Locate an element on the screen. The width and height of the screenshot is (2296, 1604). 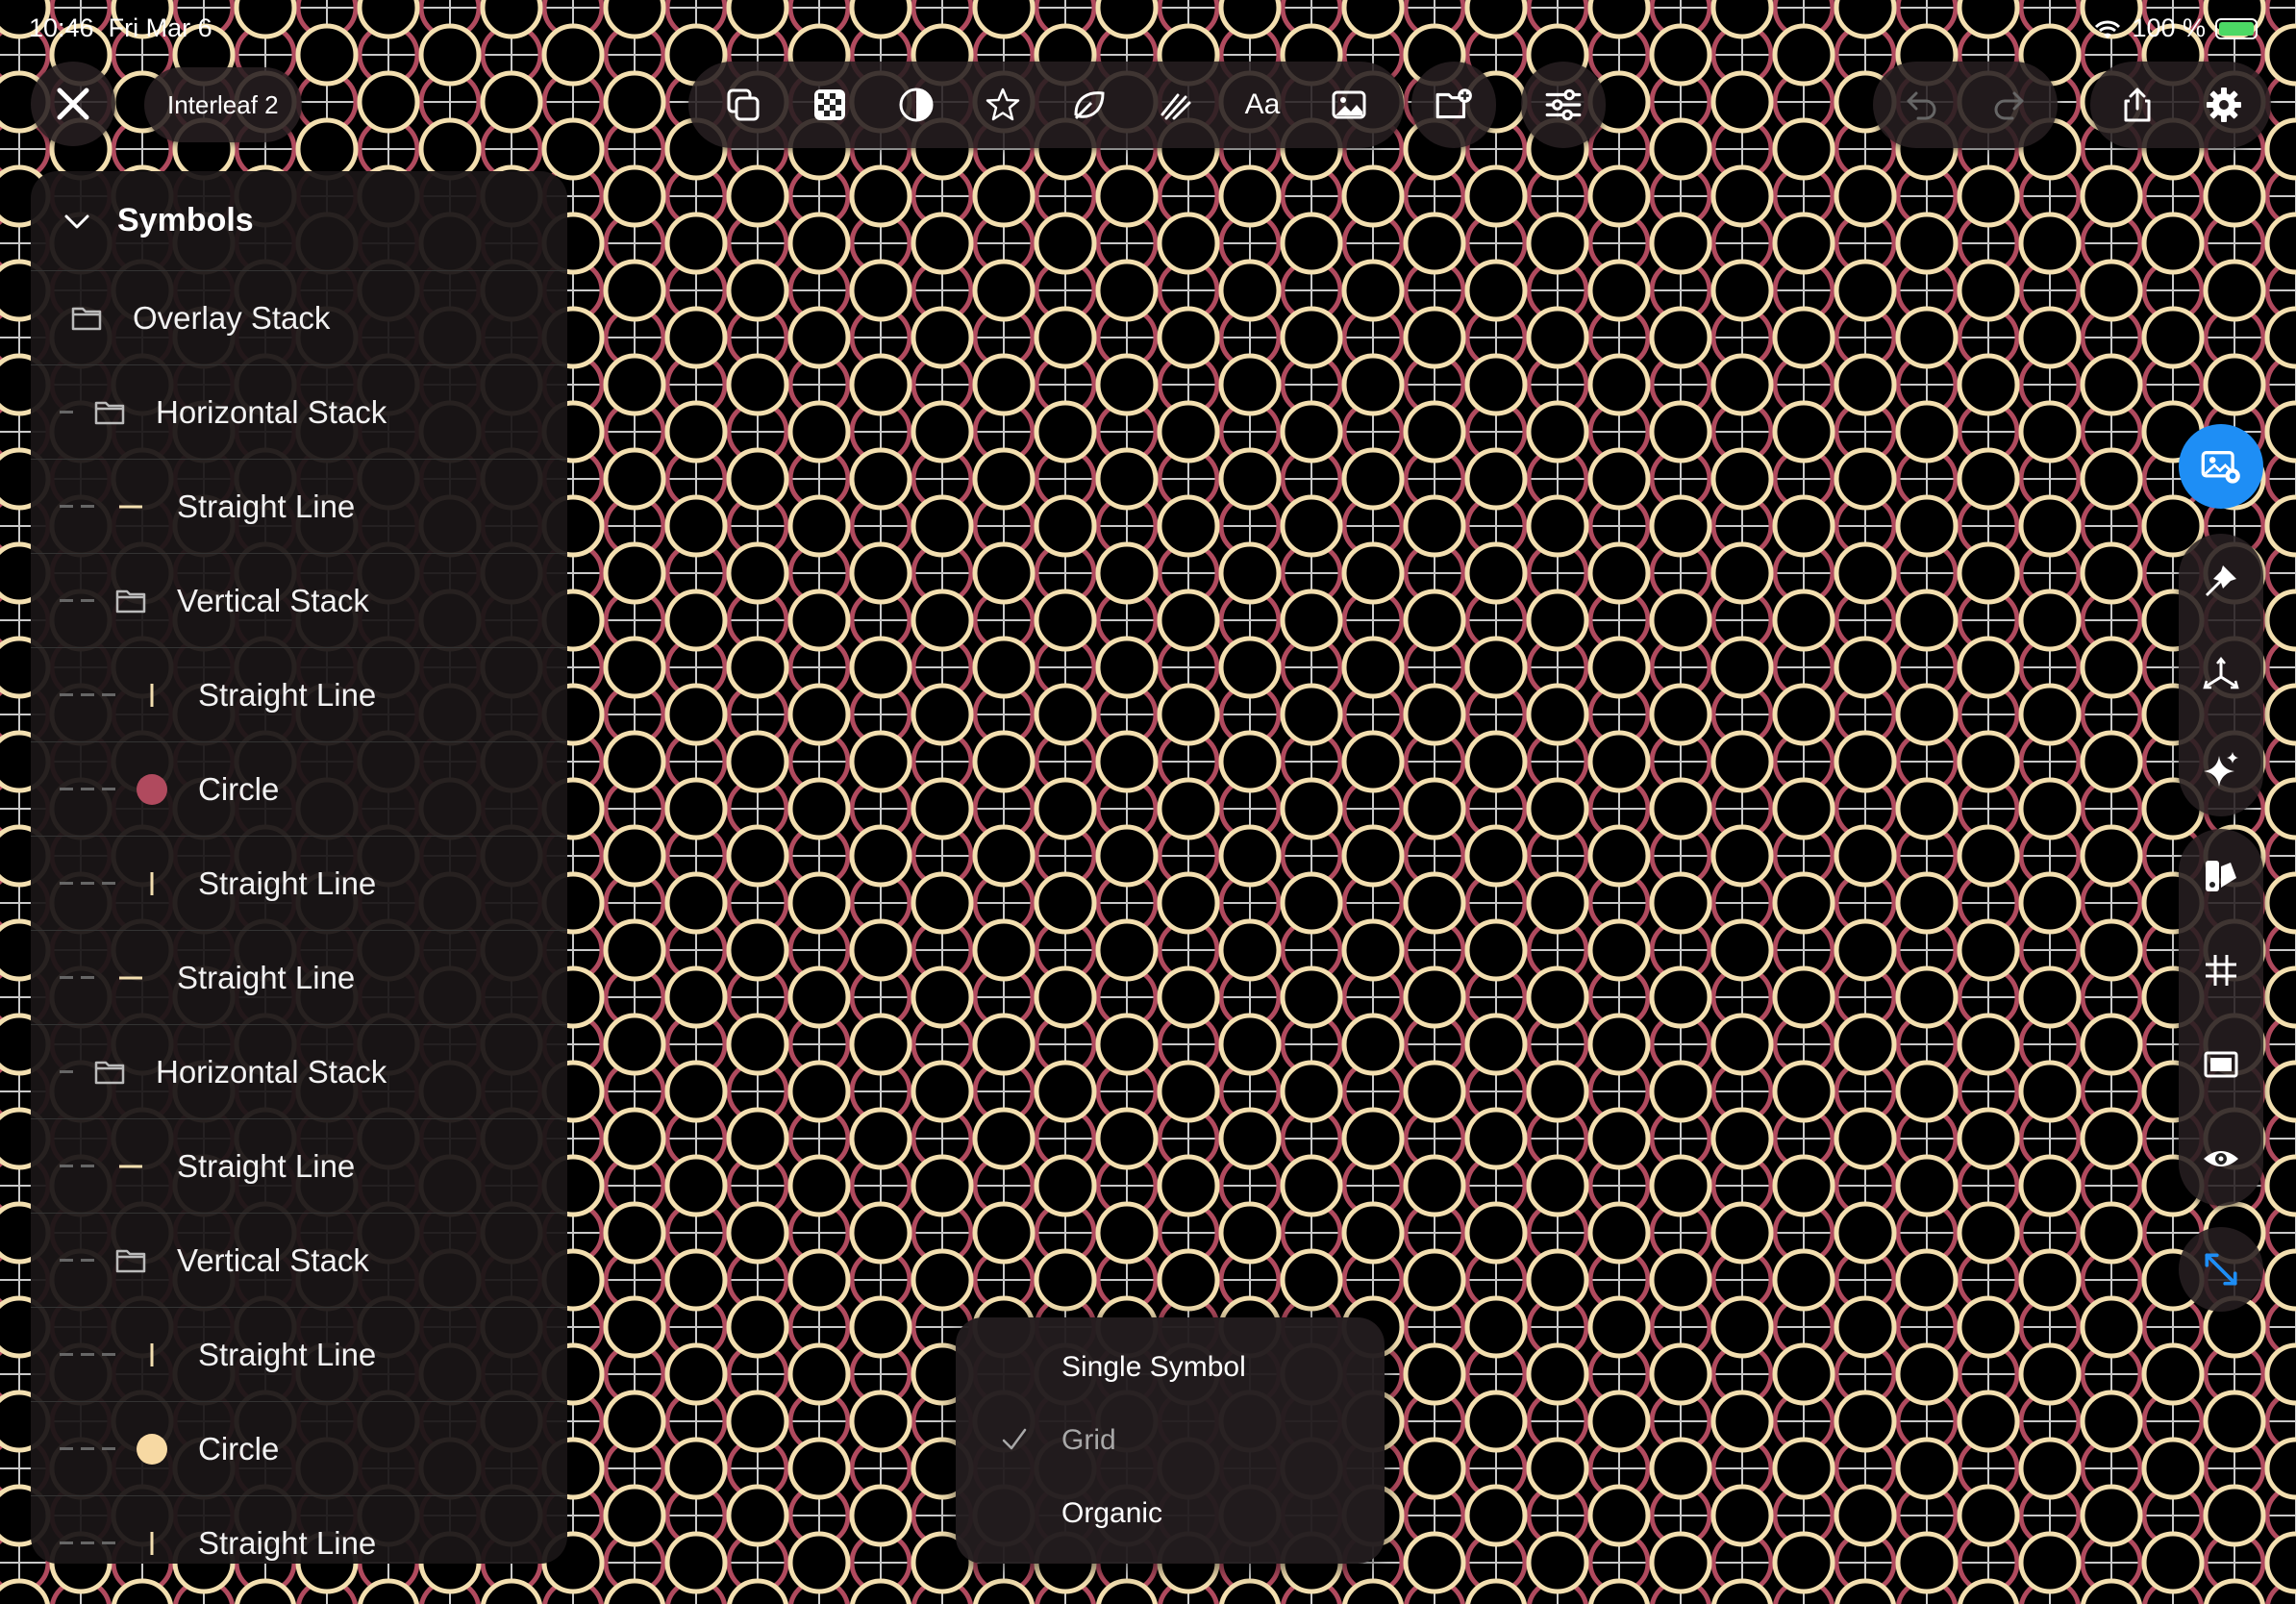
duplicate-icon is located at coordinates (743, 104).